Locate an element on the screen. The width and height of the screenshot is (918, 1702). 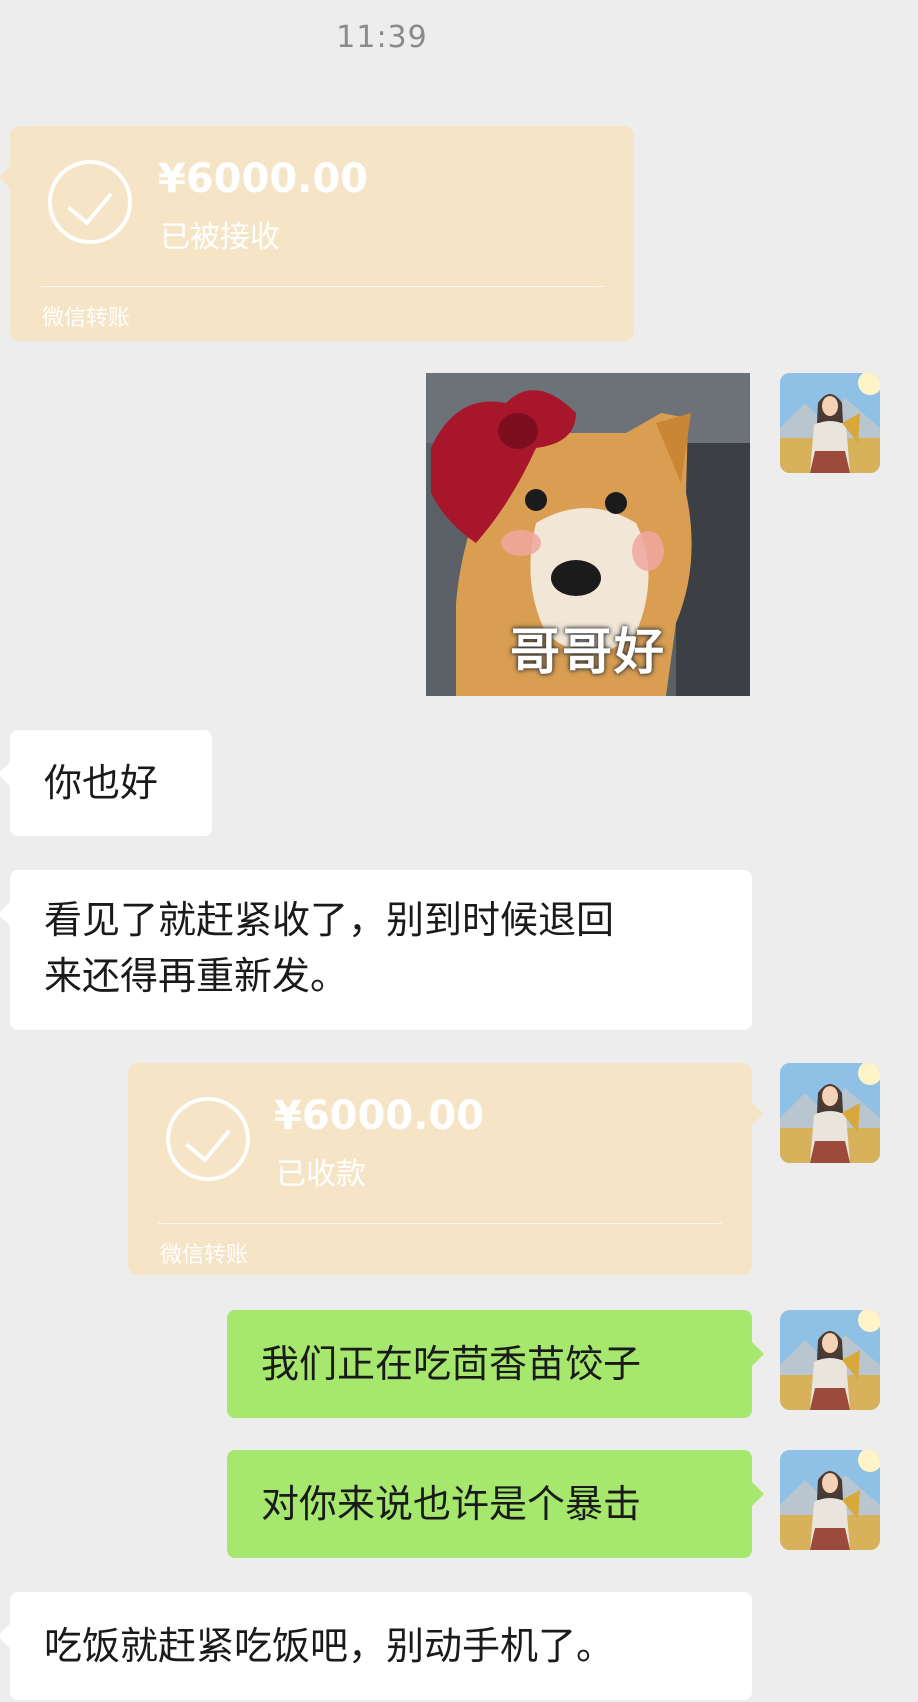
received-message-bubble: 吃饭就赶紧吃饭吧，别动手机了。 is located at coordinates (376, 1646).